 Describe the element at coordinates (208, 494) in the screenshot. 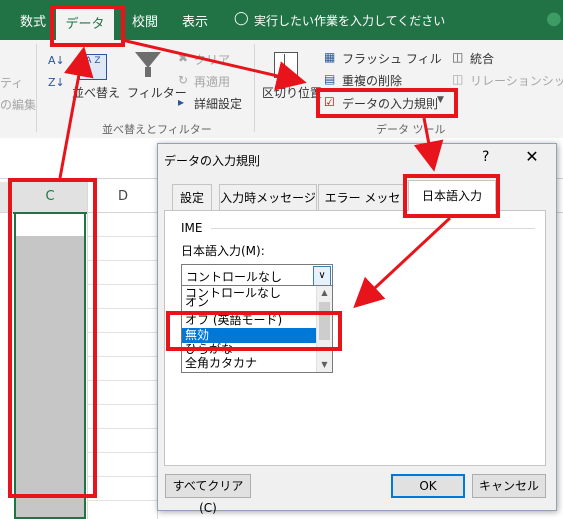

I see `clear-all-button: すべてクリア(C)` at that location.